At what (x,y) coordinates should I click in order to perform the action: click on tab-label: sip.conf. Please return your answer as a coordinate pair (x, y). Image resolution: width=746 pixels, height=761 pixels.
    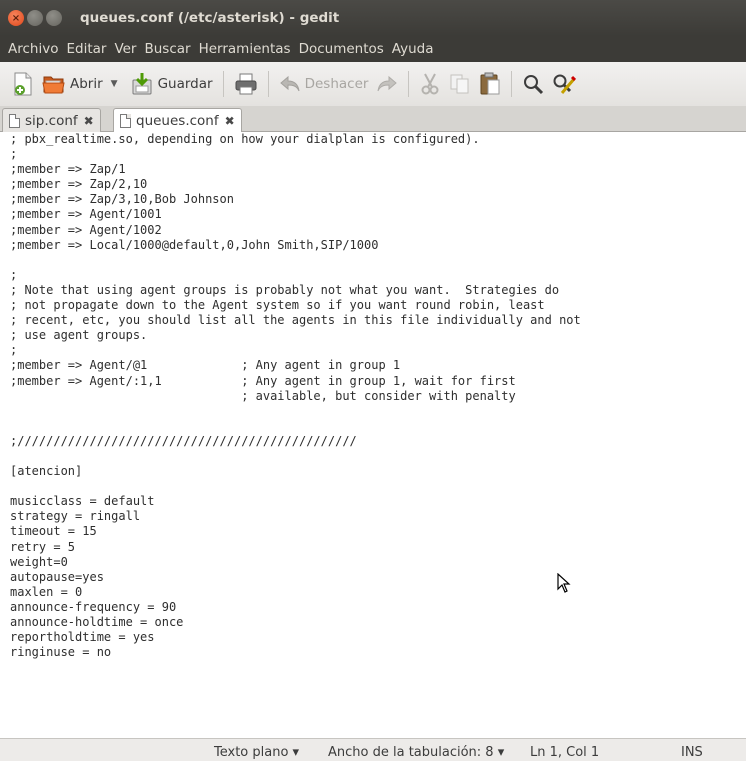
    Looking at the image, I should click on (51, 120).